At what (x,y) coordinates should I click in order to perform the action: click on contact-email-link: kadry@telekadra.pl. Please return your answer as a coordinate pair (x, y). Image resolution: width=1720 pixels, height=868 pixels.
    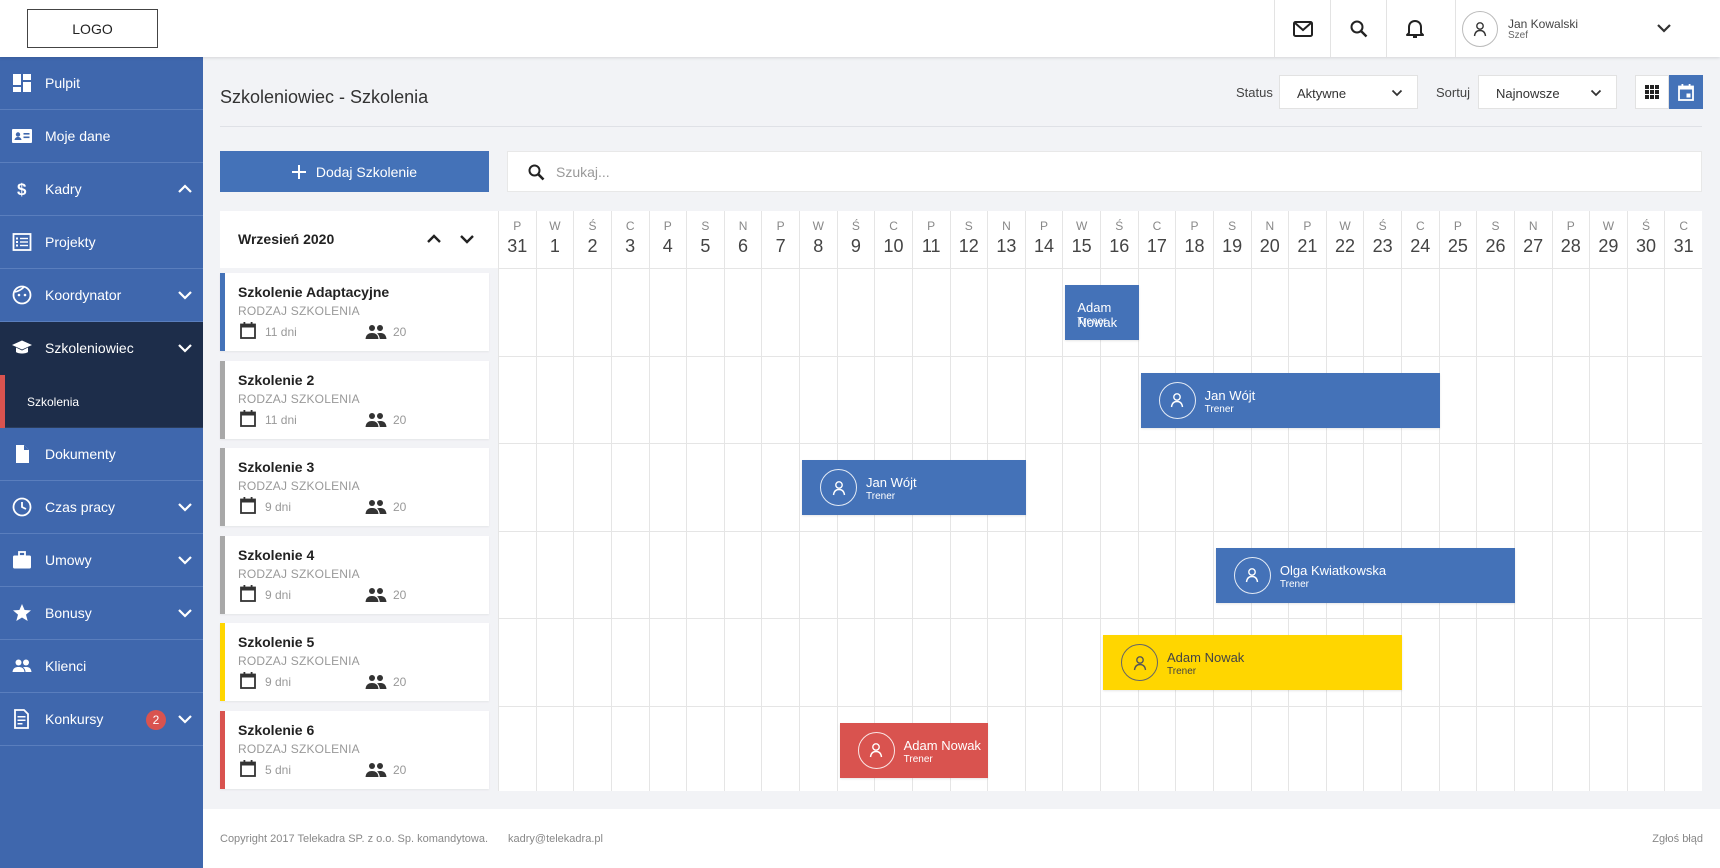
    Looking at the image, I should click on (555, 839).